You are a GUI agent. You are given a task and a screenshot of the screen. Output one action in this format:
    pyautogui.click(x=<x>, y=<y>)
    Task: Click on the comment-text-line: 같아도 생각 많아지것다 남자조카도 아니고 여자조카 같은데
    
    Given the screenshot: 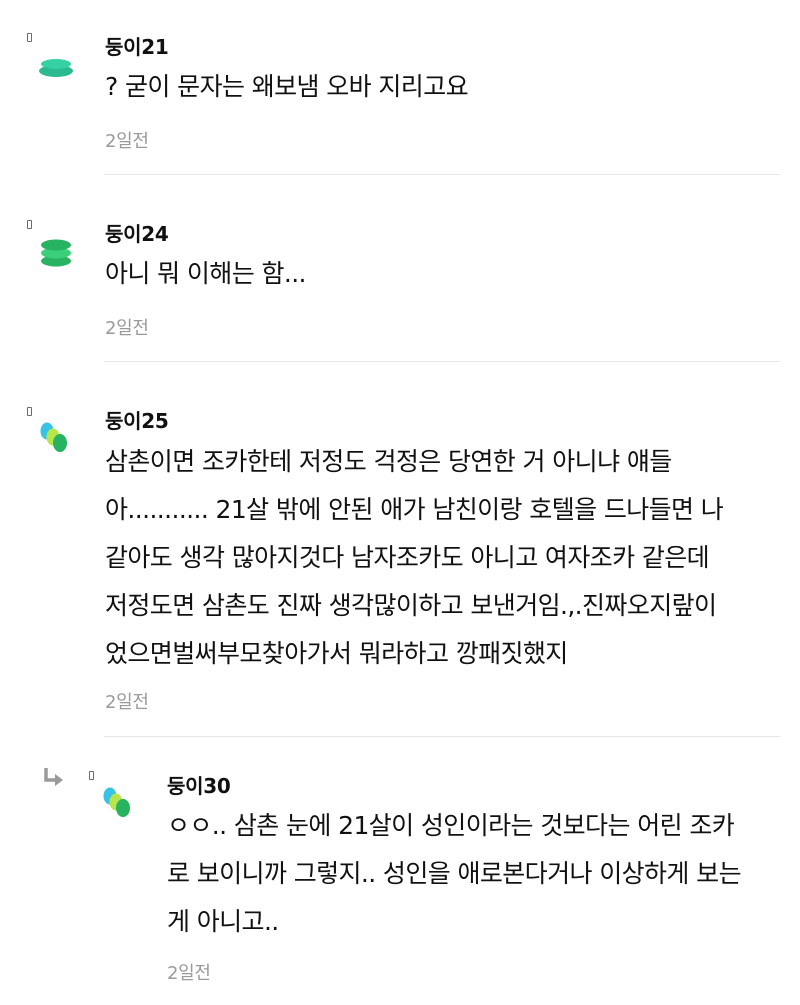 What is the action you would take?
    pyautogui.click(x=407, y=557)
    